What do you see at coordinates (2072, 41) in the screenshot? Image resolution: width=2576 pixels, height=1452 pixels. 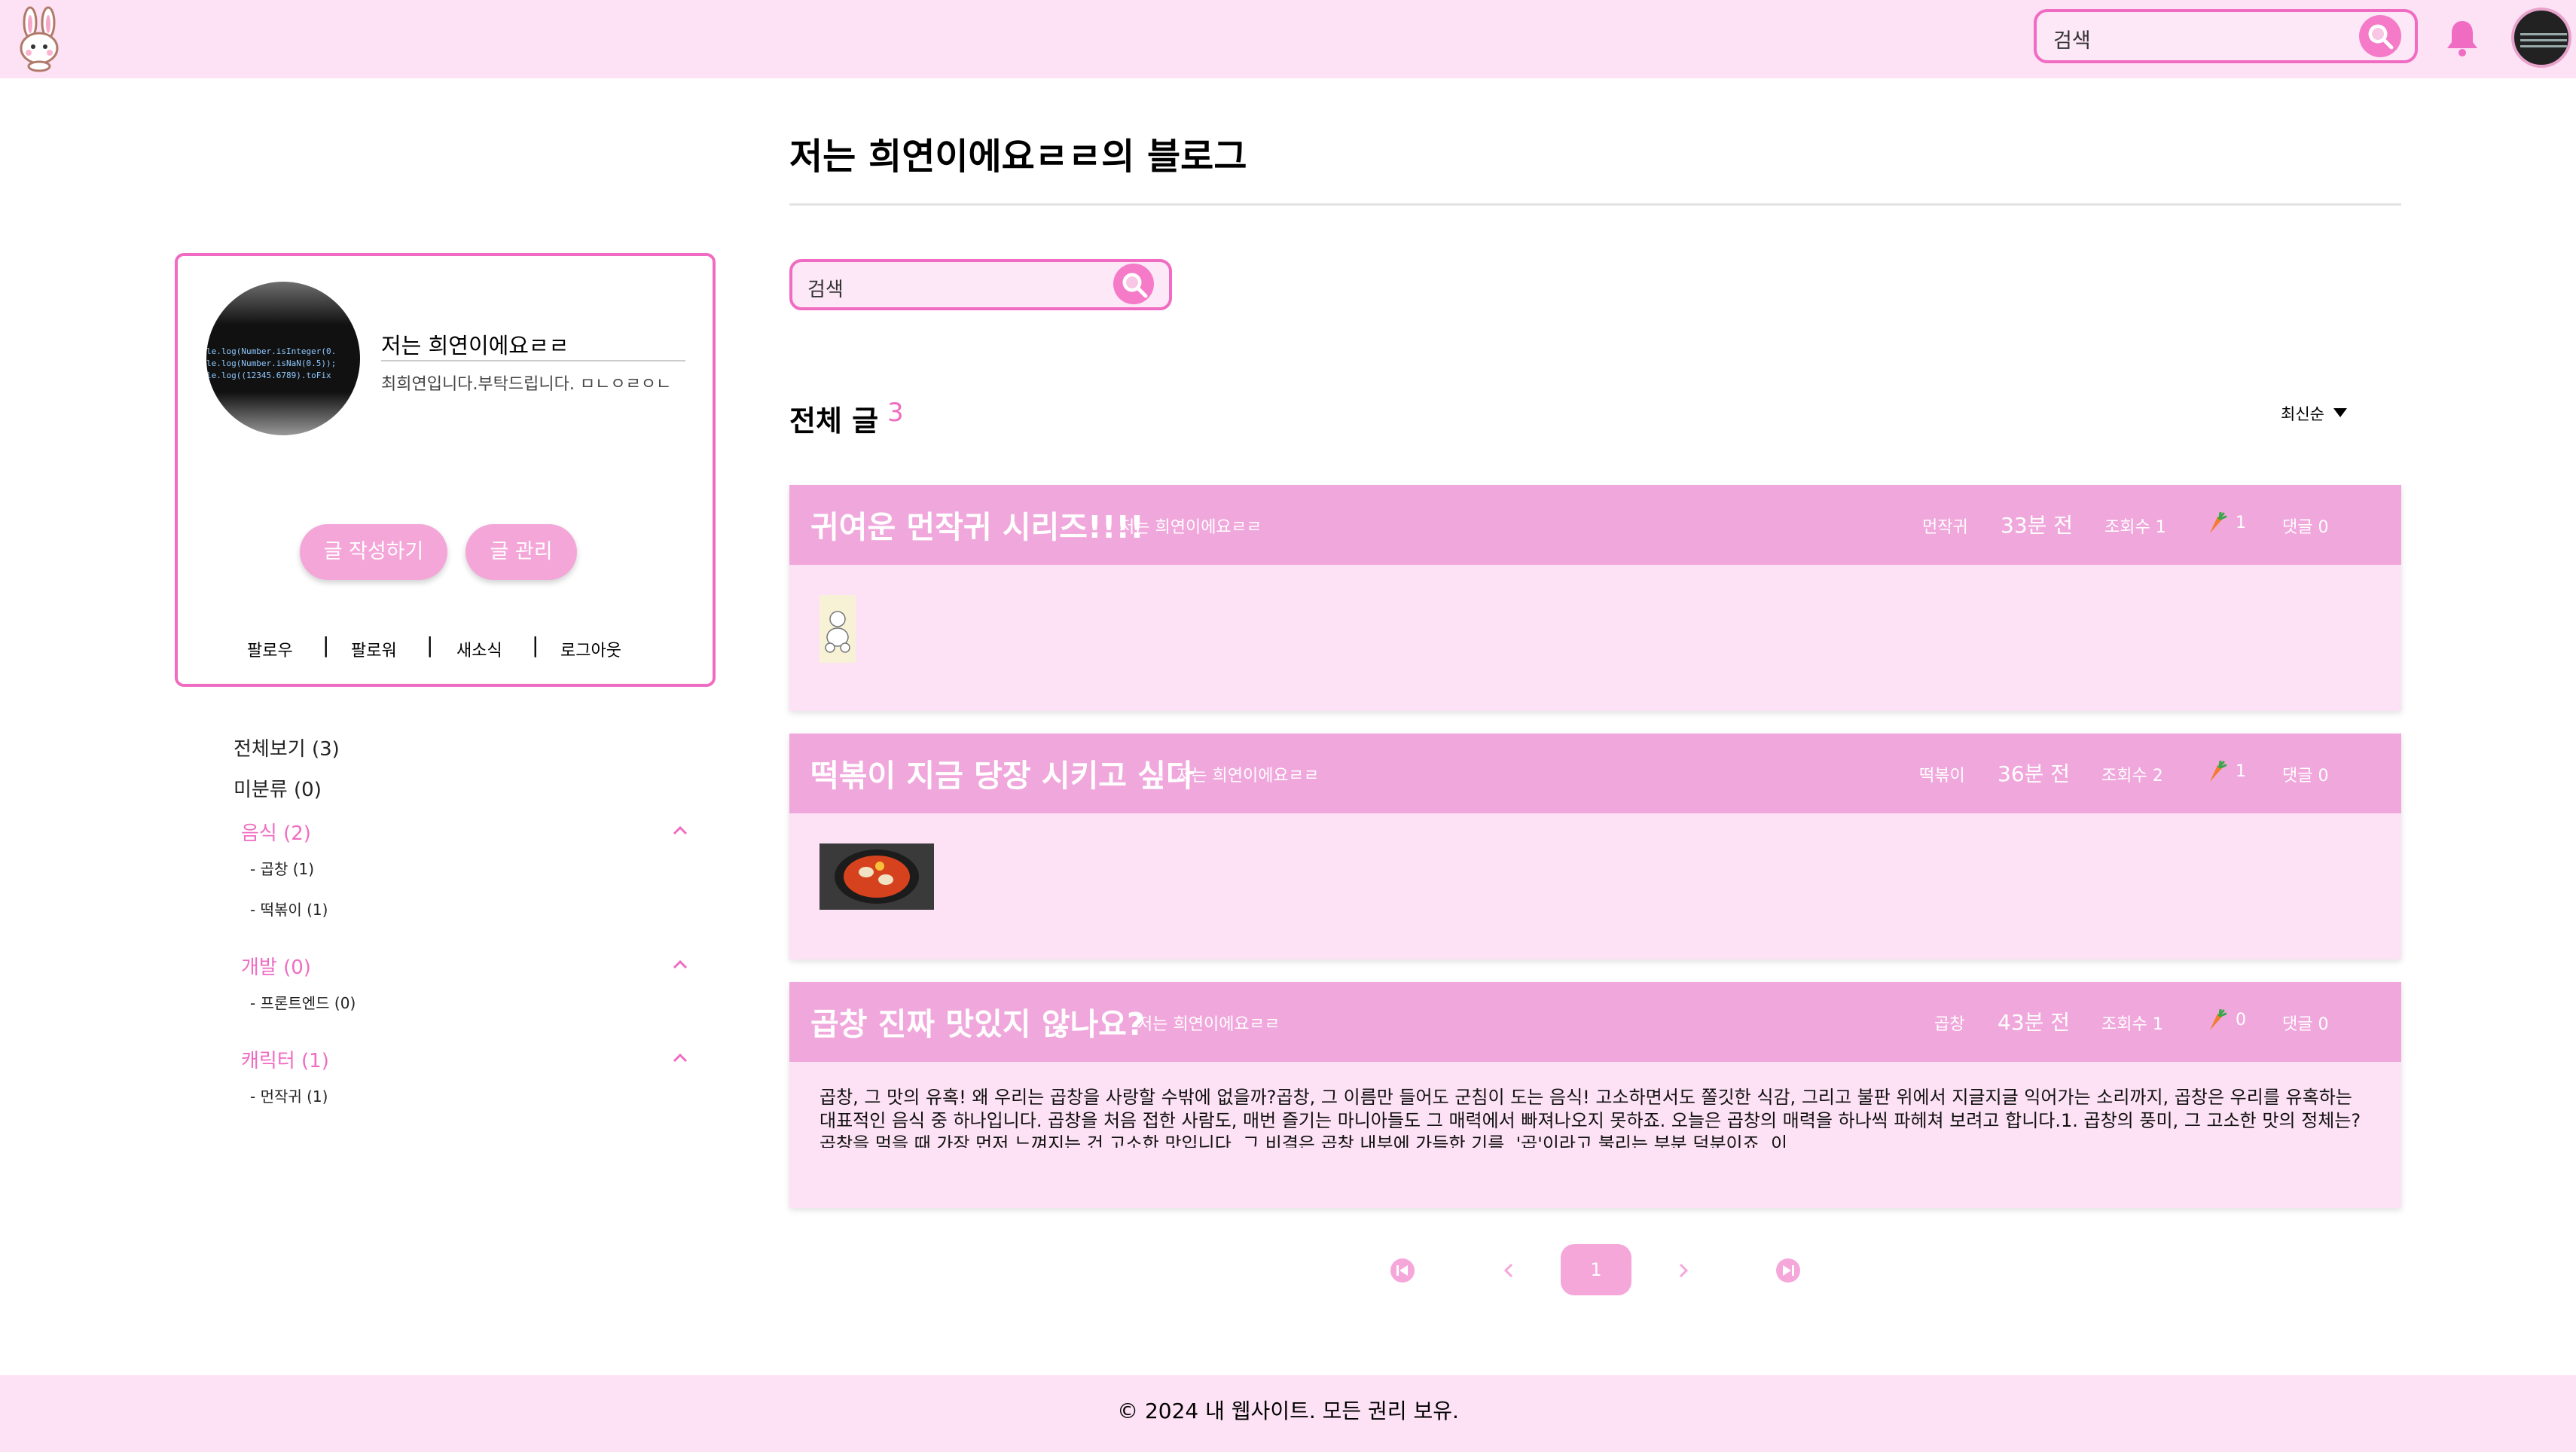 I see `header-search-placeholder: 검색` at bounding box center [2072, 41].